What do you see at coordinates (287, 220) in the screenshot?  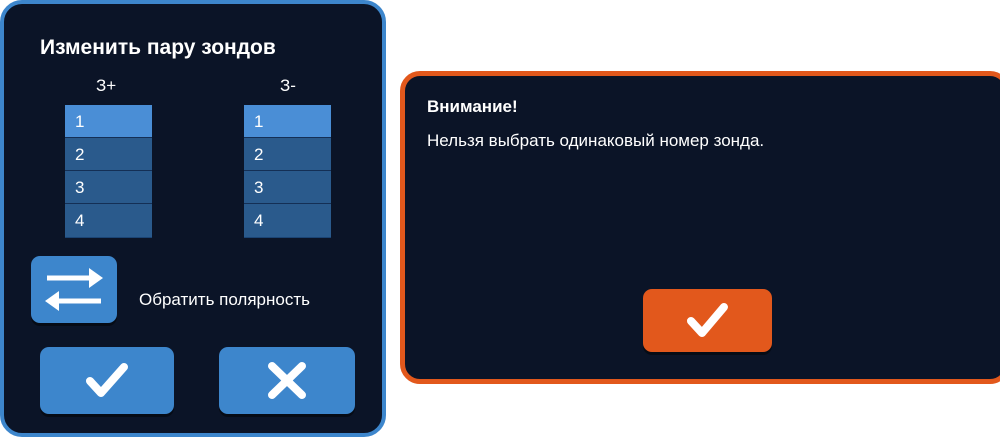 I see `negative-probe-item-4: 4` at bounding box center [287, 220].